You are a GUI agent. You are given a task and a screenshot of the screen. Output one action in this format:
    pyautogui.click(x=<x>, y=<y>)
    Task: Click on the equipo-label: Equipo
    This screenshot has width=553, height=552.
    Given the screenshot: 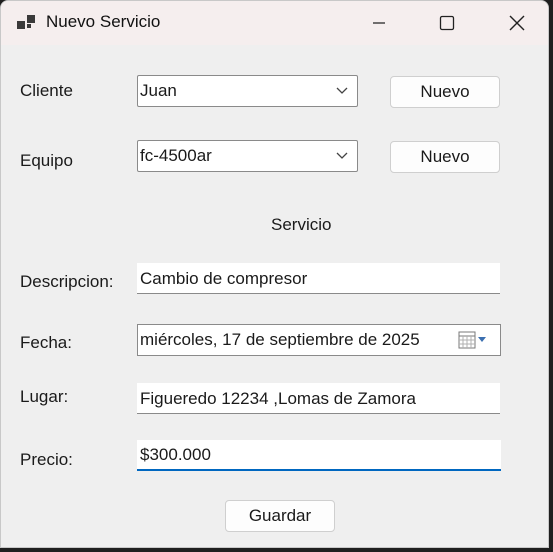 What is the action you would take?
    pyautogui.click(x=46, y=160)
    